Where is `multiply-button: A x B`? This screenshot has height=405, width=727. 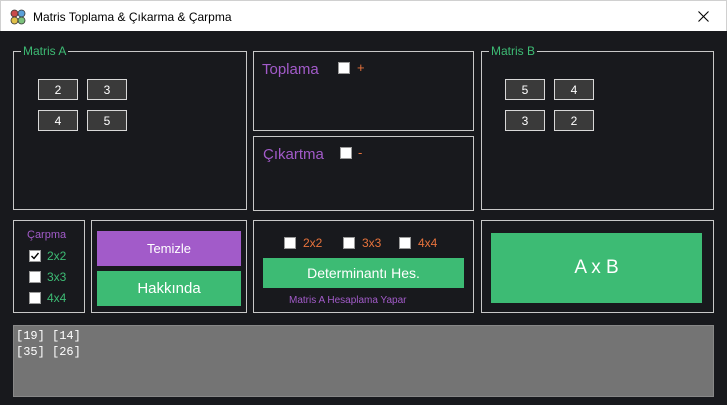
multiply-button: A x B is located at coordinates (596, 268).